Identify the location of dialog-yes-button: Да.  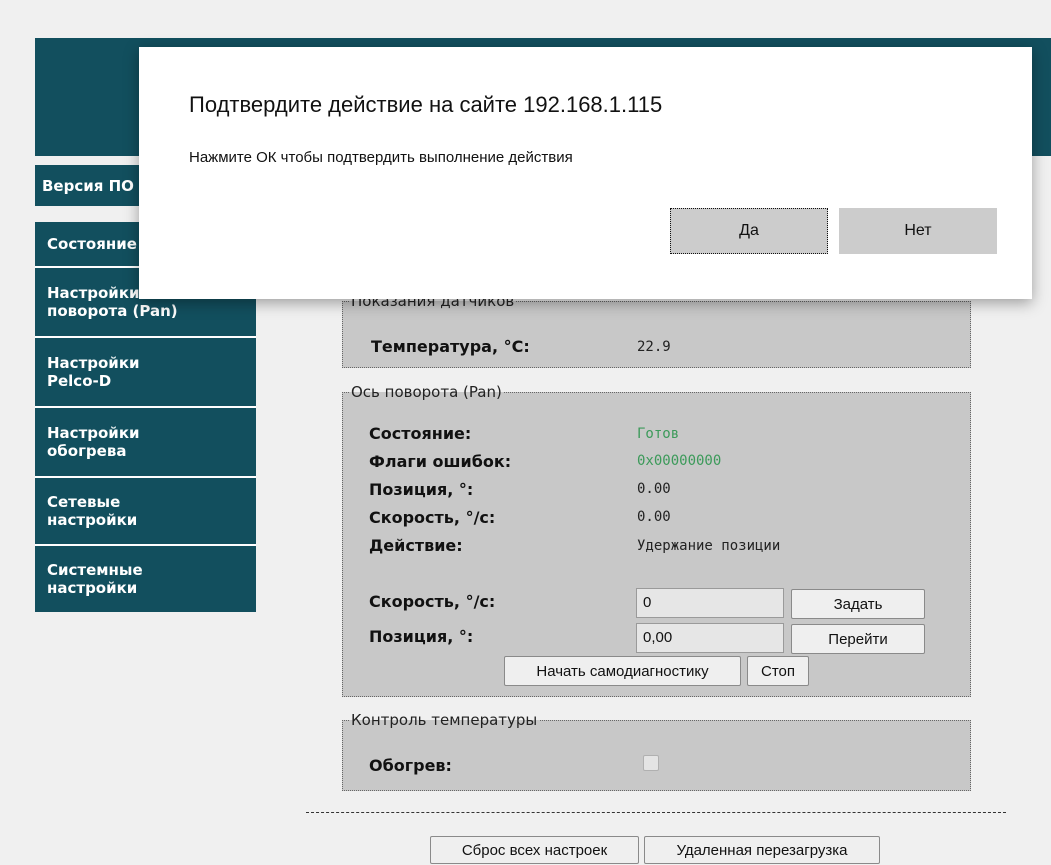
(749, 231).